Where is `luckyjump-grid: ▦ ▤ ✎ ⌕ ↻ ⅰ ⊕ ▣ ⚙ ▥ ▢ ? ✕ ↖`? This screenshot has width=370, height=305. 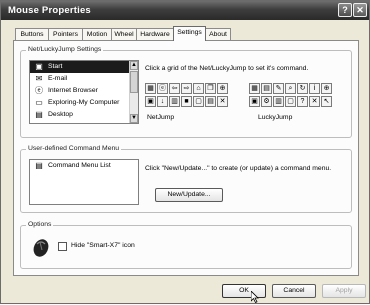
luckyjump-grid: ▦ ▤ ✎ ⌕ ↻ ⅰ ⊕ ▣ ⚙ ▥ ▢ ? ✕ ↖ is located at coordinates (292, 96).